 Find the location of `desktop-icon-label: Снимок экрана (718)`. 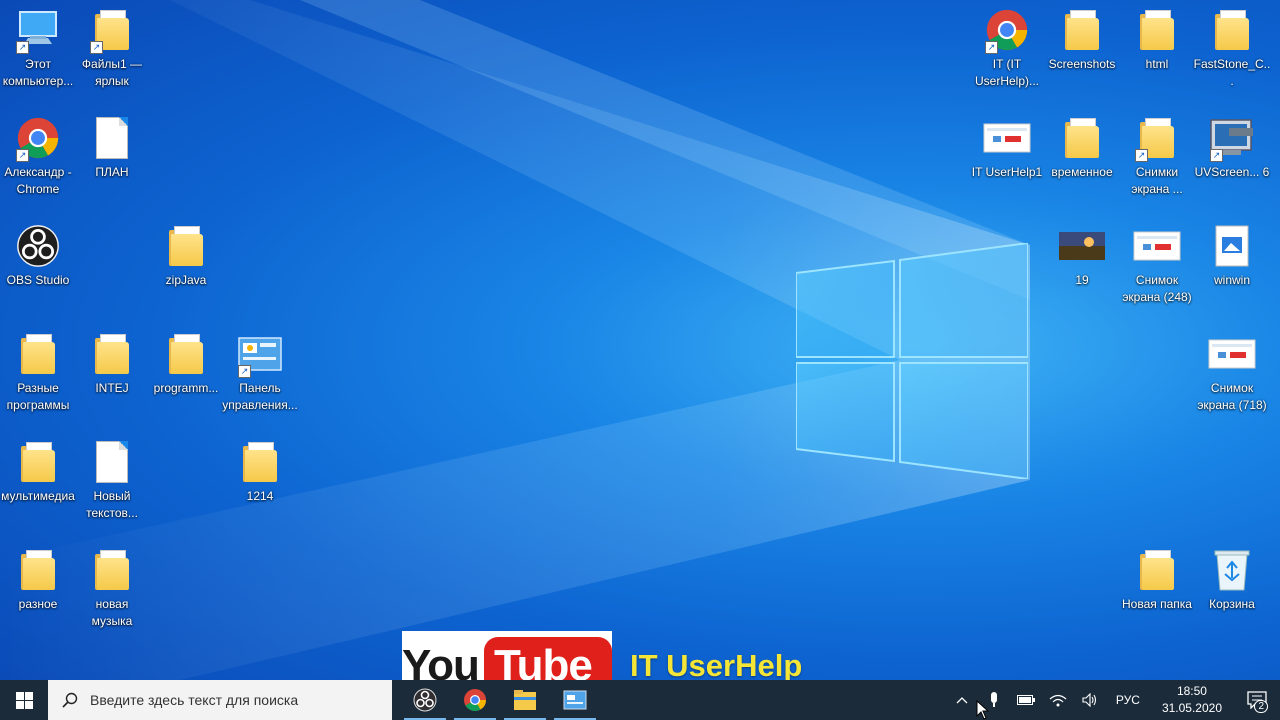

desktop-icon-label: Снимок экрана (718) is located at coordinates (1232, 396).